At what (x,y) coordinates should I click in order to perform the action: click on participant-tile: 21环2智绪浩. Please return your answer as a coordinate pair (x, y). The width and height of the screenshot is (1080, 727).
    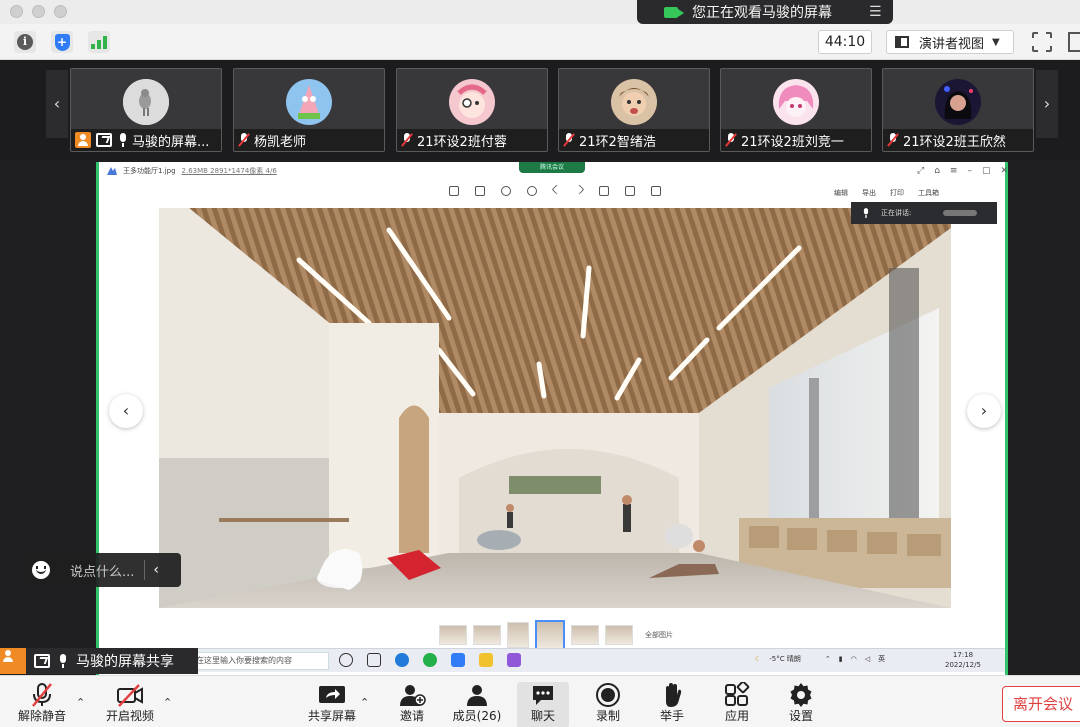
    Looking at the image, I should click on (634, 110).